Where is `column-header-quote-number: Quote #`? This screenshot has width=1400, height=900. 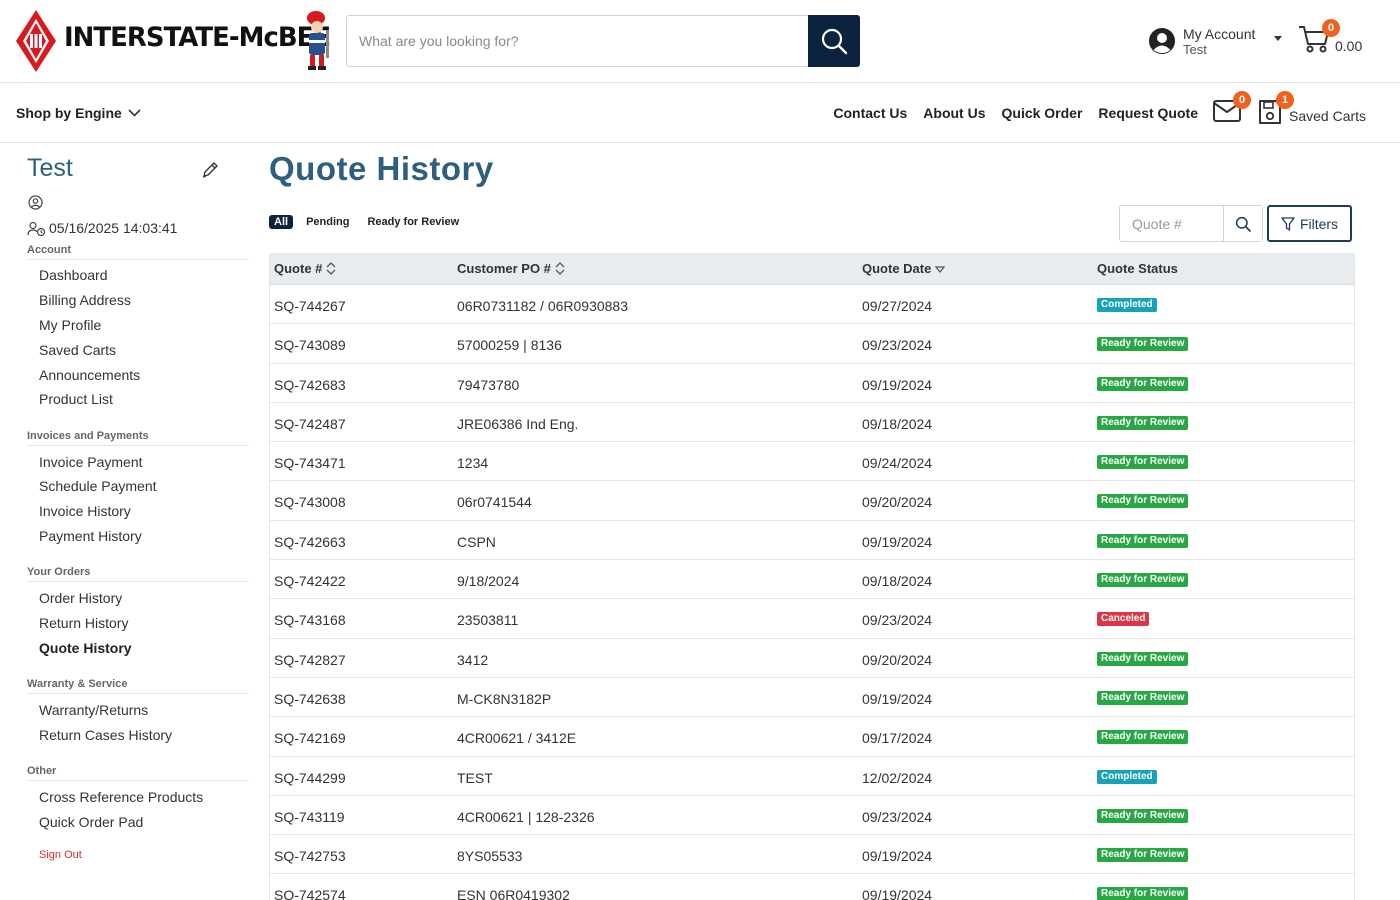
column-header-quote-number: Quote # is located at coordinates (305, 268).